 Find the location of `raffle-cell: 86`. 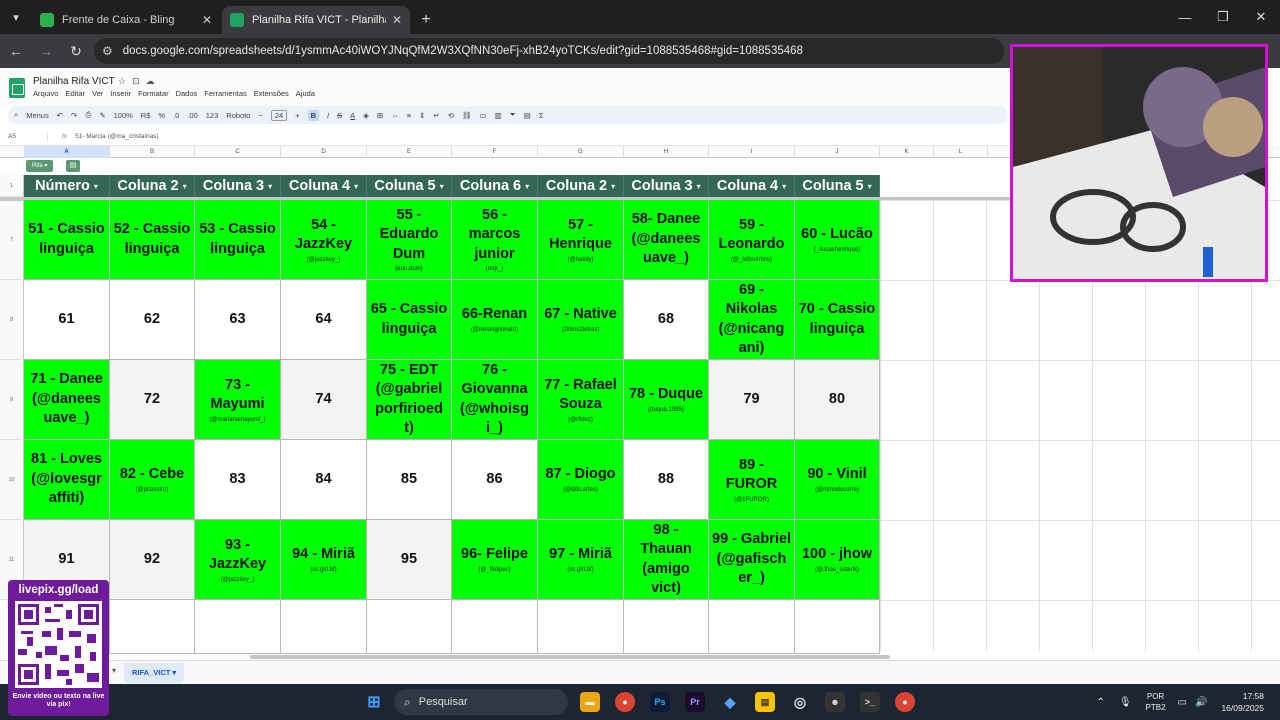

raffle-cell: 86 is located at coordinates (495, 480).